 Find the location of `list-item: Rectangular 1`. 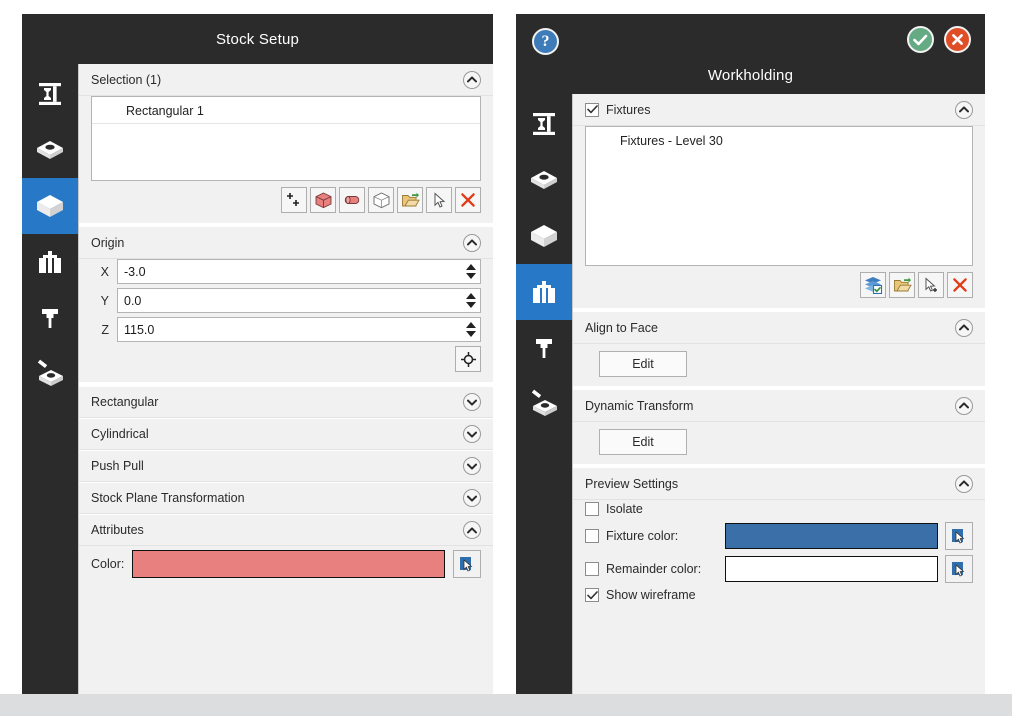

list-item: Rectangular 1 is located at coordinates (286, 111).